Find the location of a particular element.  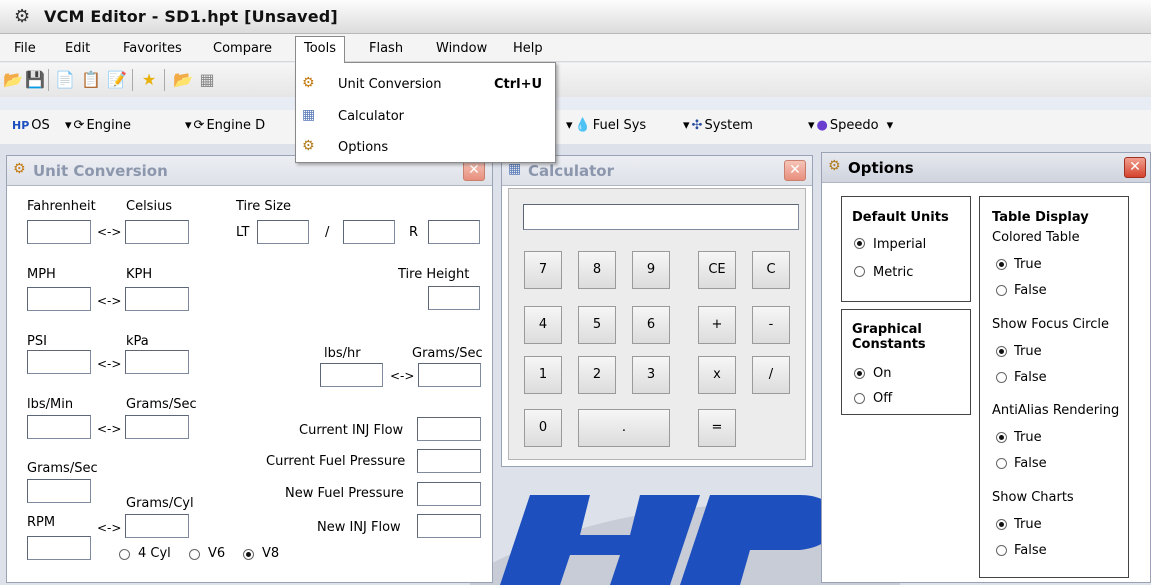

fahrenheit-input is located at coordinates (59, 232).